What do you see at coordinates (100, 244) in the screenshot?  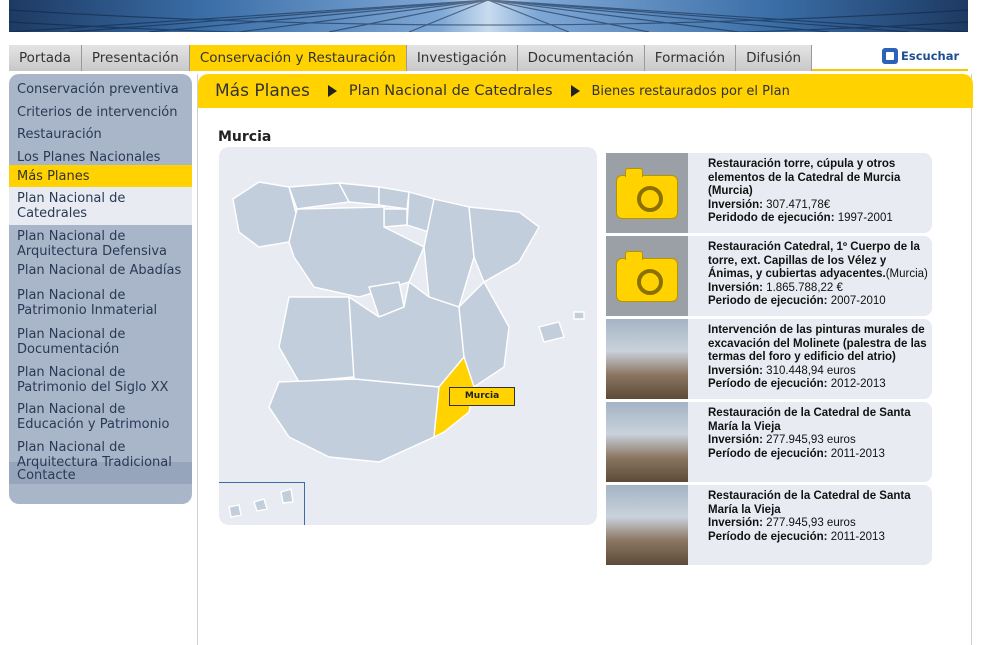 I see `sidebar-item-plan-arquitectura-defensiva: Plan Nacional de Arquitectura Defensiva` at bounding box center [100, 244].